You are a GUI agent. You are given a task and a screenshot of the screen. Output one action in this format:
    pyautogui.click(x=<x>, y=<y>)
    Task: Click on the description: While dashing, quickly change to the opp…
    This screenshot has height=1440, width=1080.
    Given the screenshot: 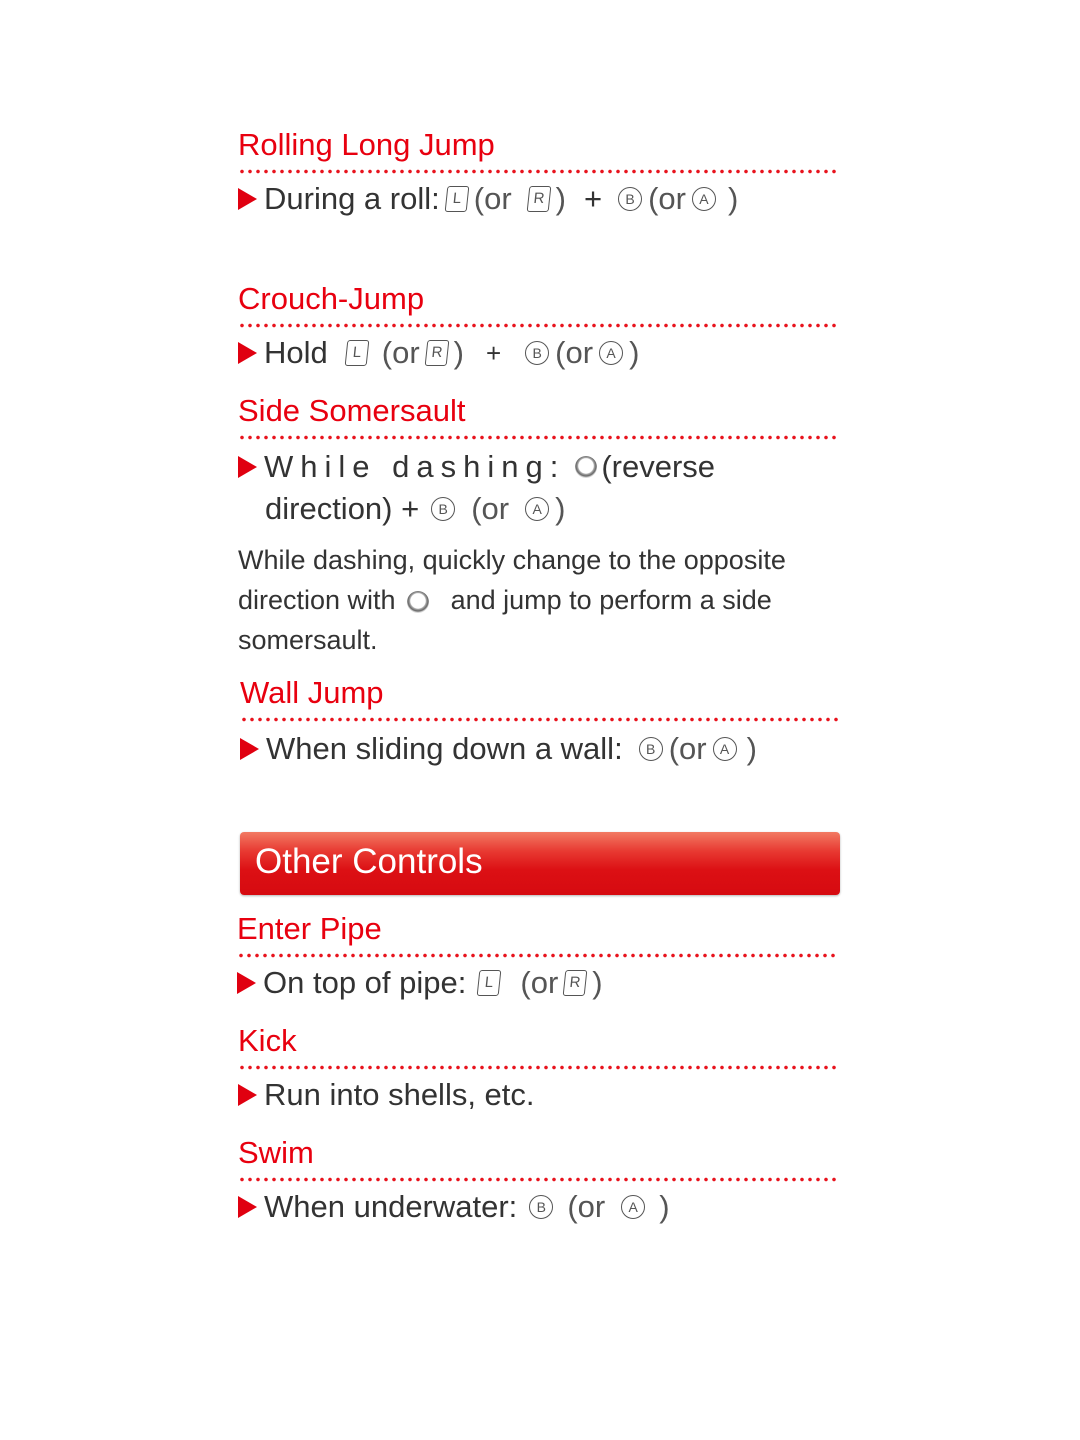 What is the action you would take?
    pyautogui.click(x=539, y=600)
    